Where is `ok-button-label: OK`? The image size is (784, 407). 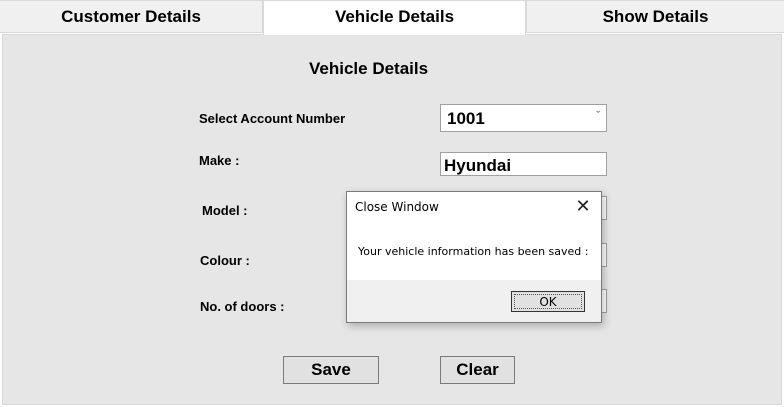 ok-button-label: OK is located at coordinates (548, 301).